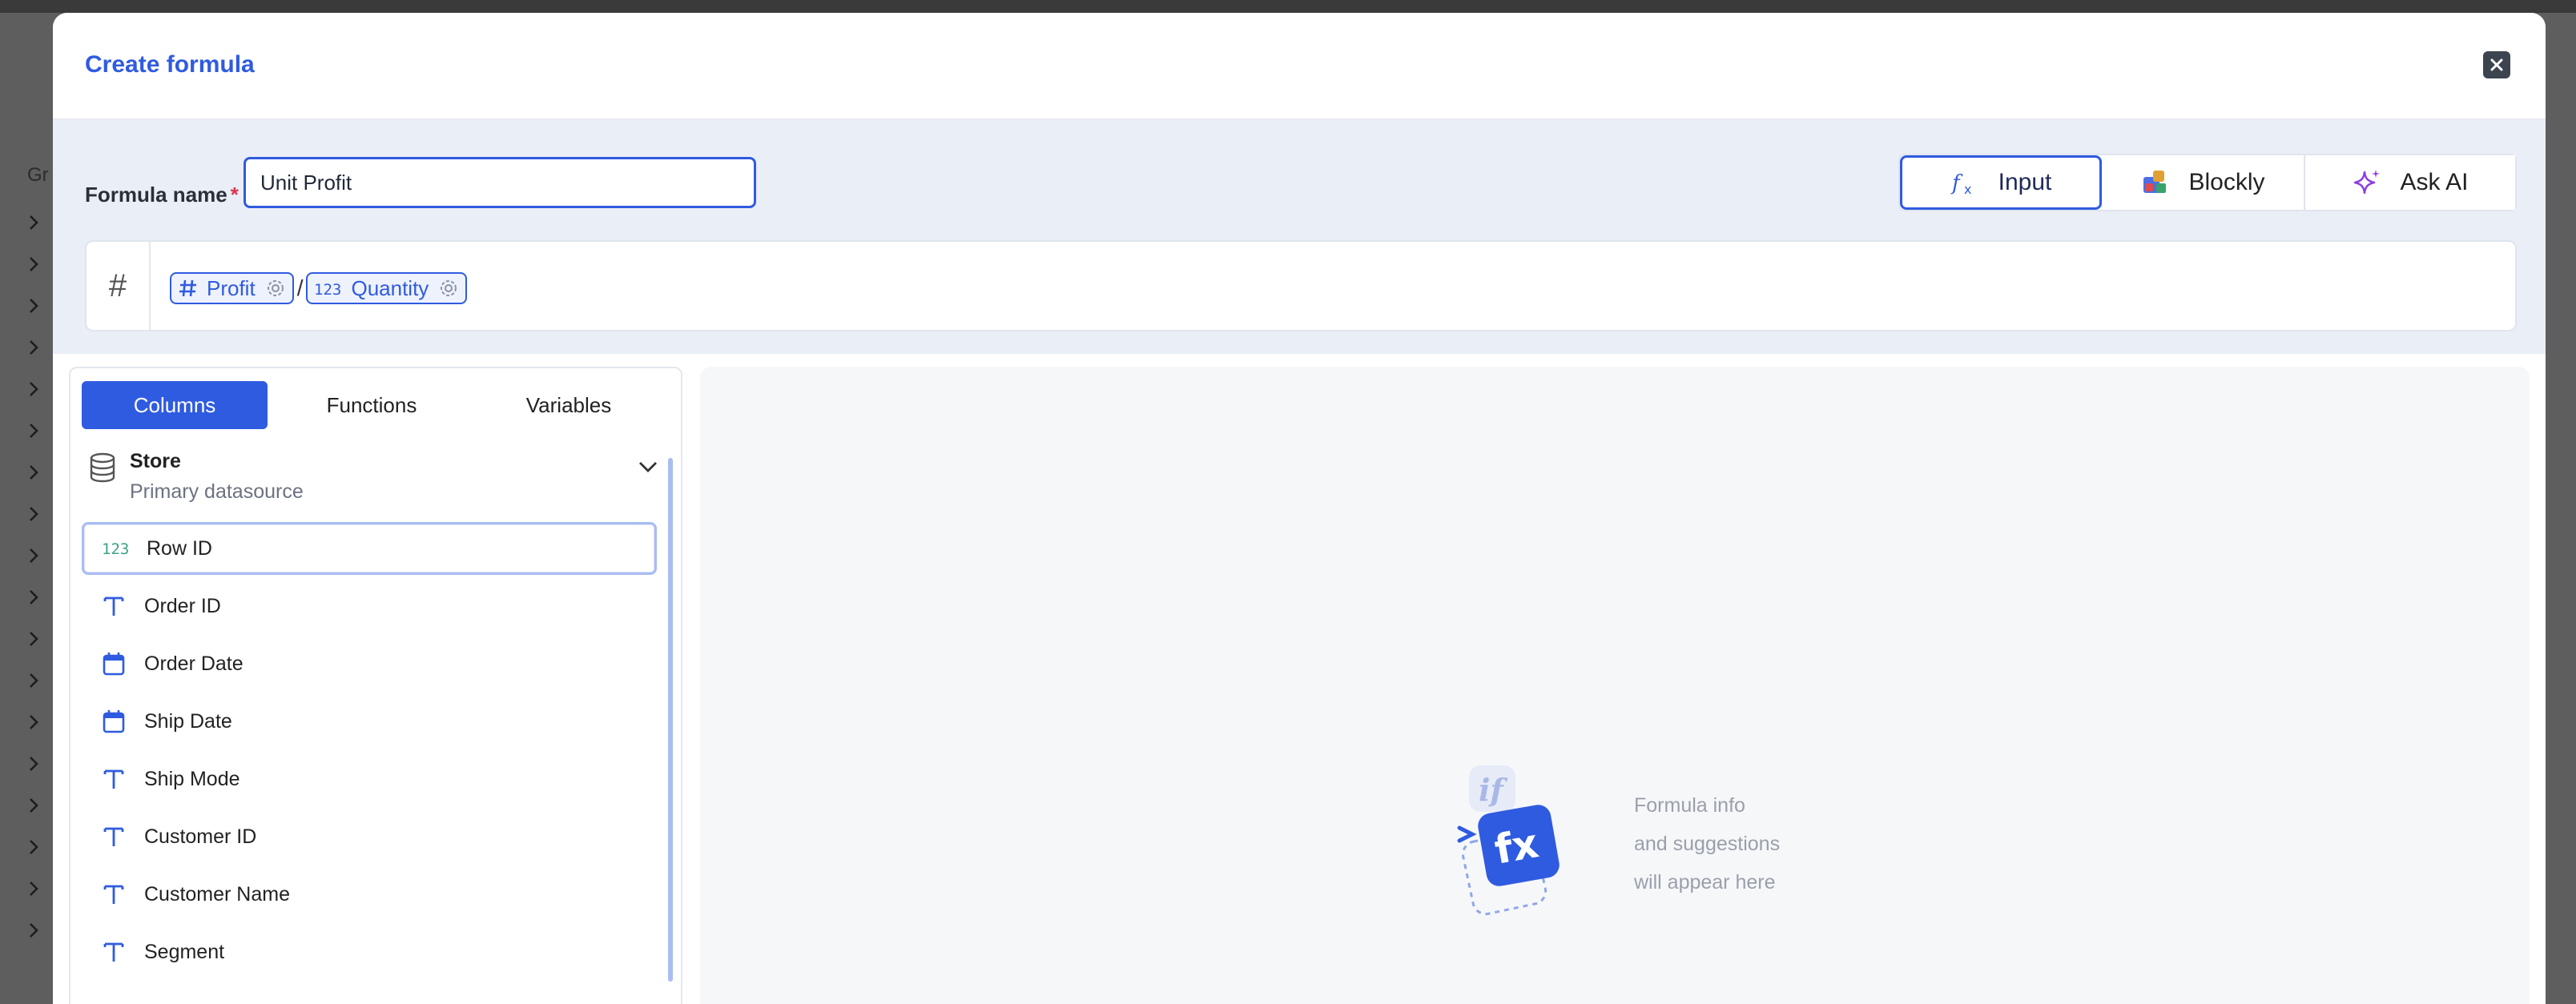 This screenshot has width=2576, height=1004. What do you see at coordinates (179, 548) in the screenshot?
I see `column-label: Row ID` at bounding box center [179, 548].